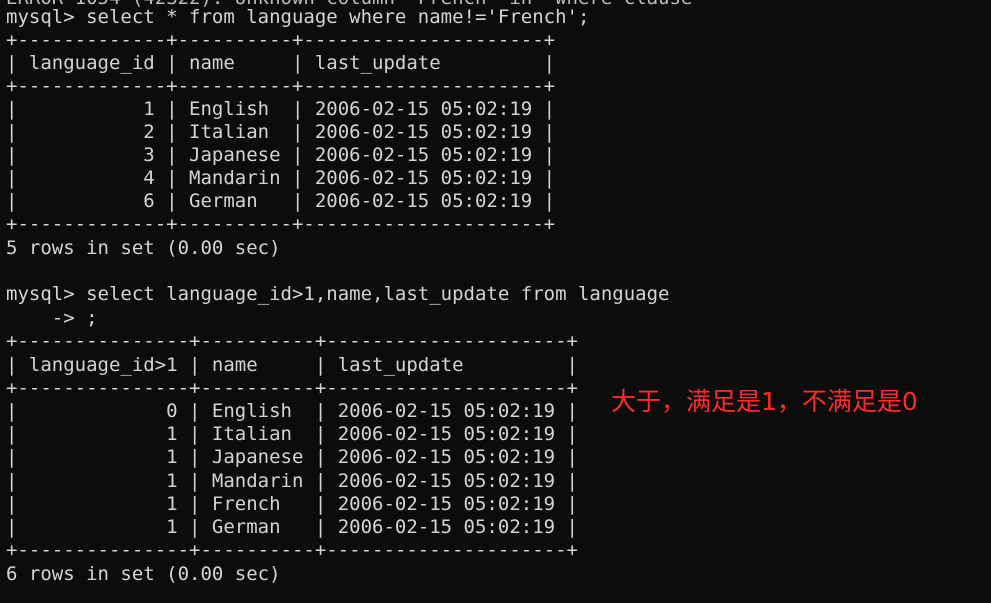 This screenshot has height=603, width=991. What do you see at coordinates (292, 365) in the screenshot?
I see `terminal-line-header-2: | language_id>1 | name | last_update |` at bounding box center [292, 365].